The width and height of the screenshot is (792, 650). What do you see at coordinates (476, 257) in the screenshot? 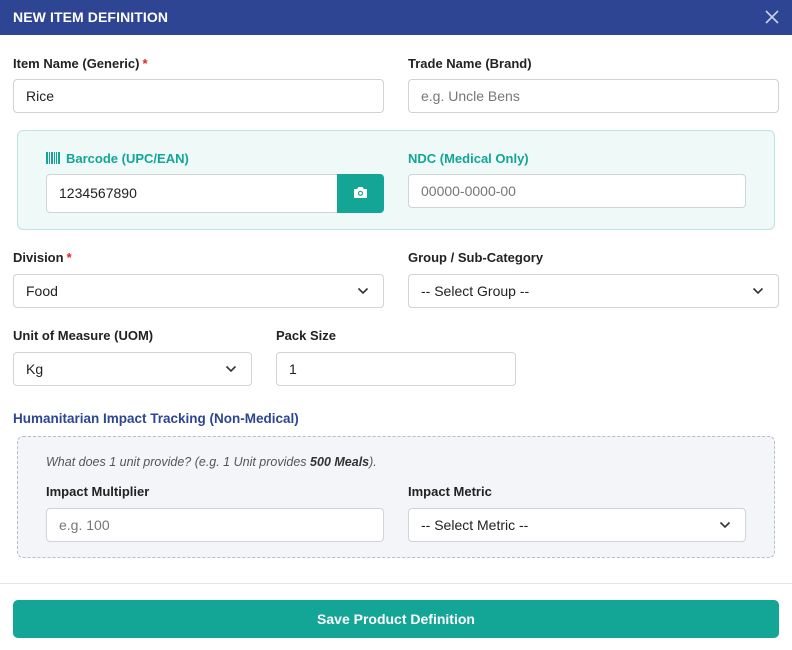
I see `group-label: Group / Sub-Category` at bounding box center [476, 257].